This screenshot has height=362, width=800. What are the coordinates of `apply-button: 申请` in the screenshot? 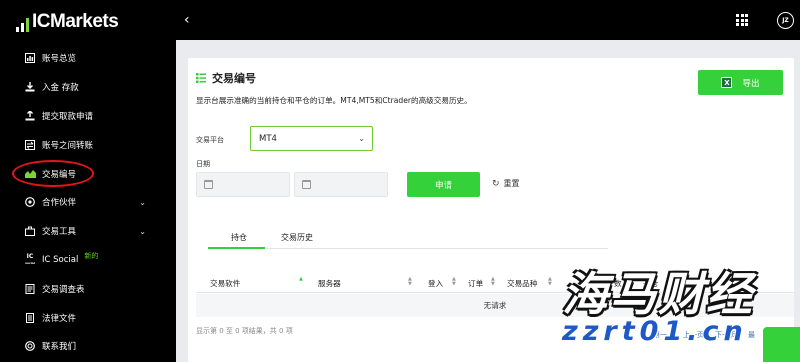 It's located at (443, 184).